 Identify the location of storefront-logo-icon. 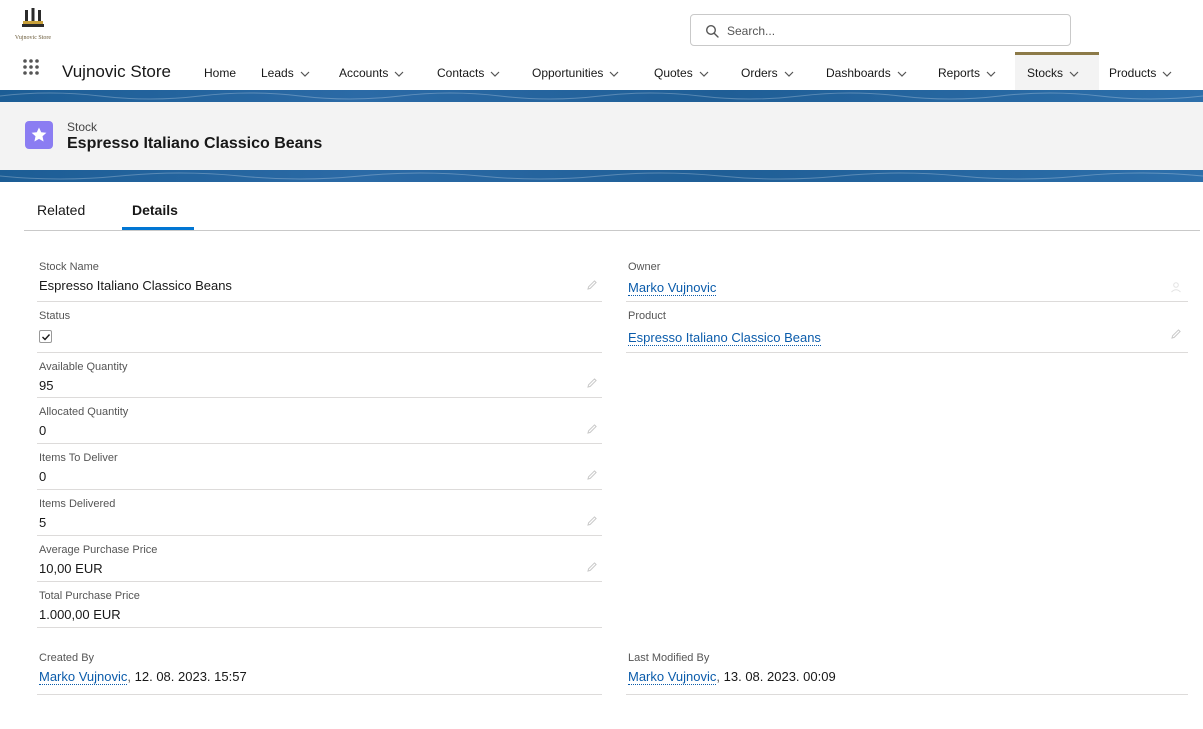
(33, 17).